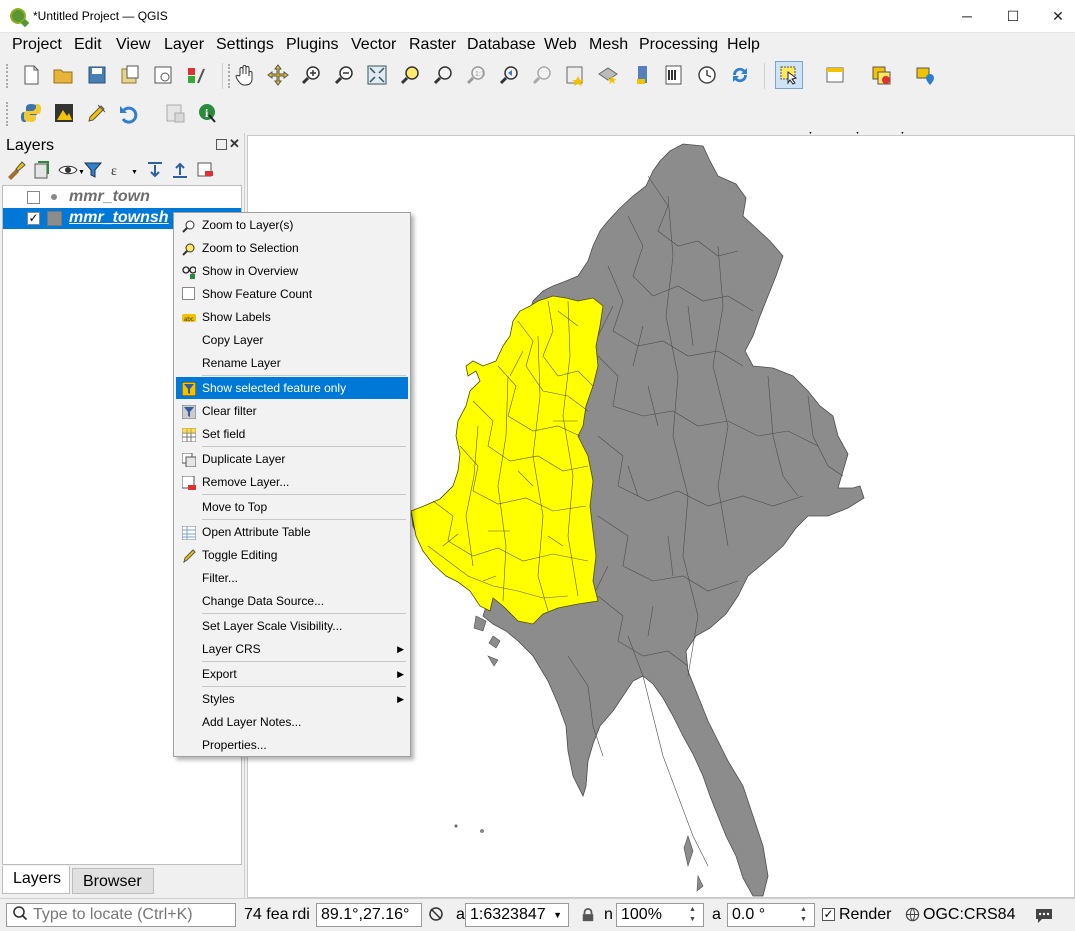  Describe the element at coordinates (42, 170) in the screenshot. I see `add-group-icon` at that location.